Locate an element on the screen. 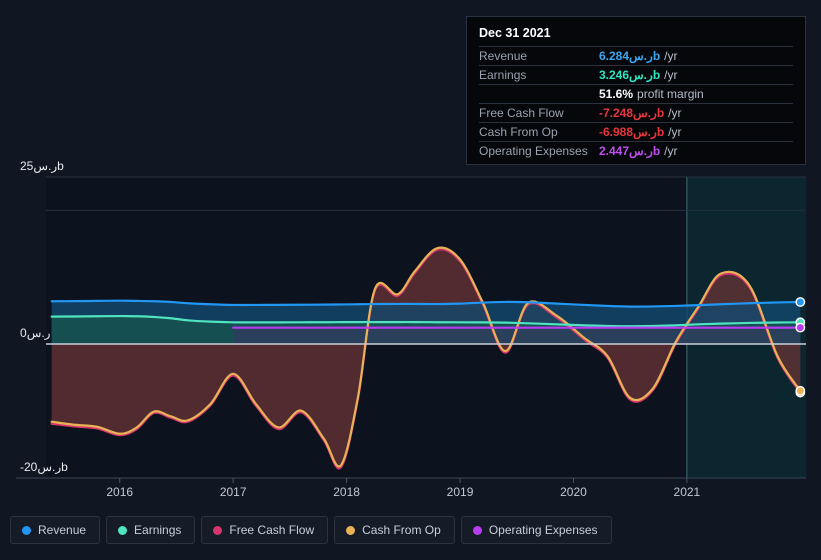 The image size is (821, 560). tooltip-row-value: 2.447ر.سb is located at coordinates (630, 151).